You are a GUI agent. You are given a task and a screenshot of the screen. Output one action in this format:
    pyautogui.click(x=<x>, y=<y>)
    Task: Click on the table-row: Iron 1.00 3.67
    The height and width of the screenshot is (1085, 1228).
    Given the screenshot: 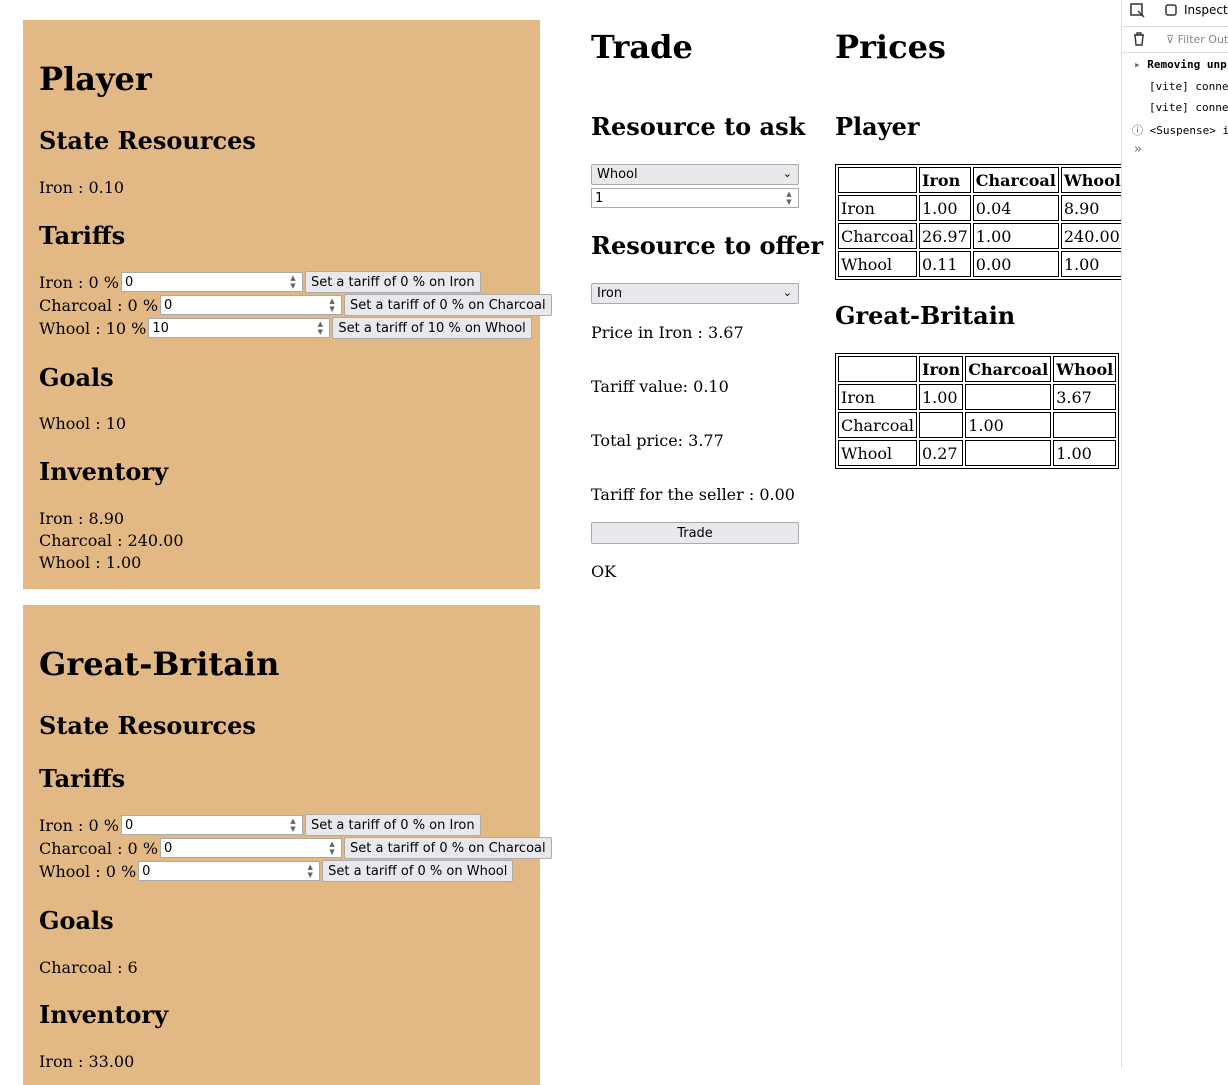 What is the action you would take?
    pyautogui.click(x=977, y=397)
    